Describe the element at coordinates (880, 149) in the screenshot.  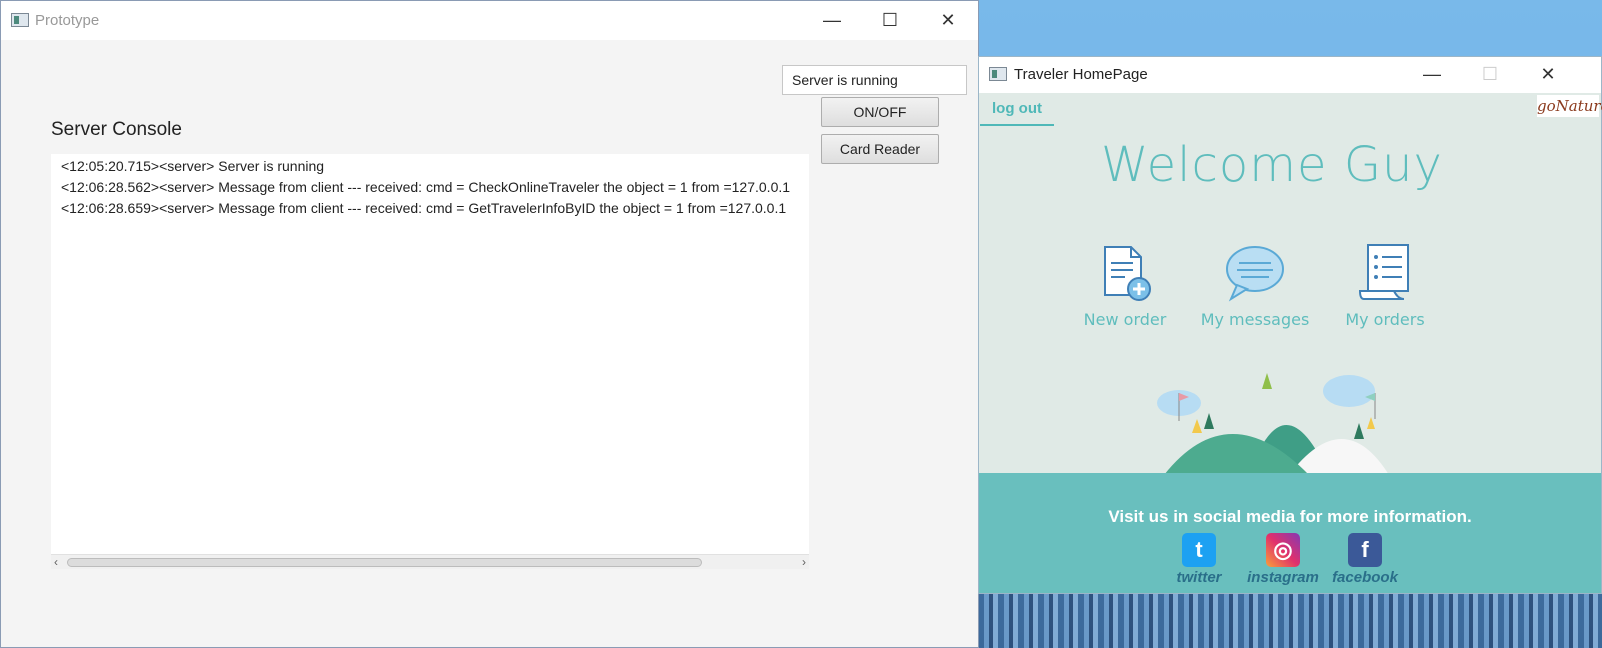
I see `card-reader-button: Card Reader` at that location.